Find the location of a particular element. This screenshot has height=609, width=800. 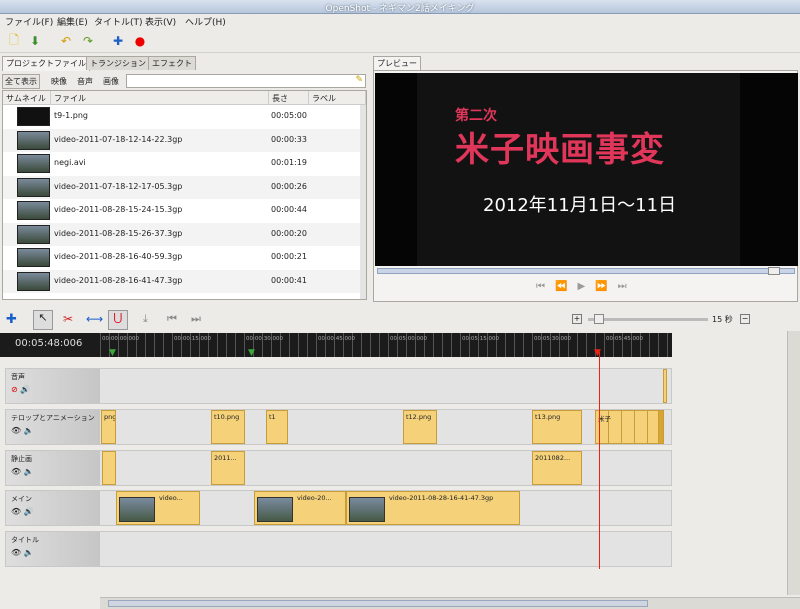

clip-thumbnail is located at coordinates (367, 509).